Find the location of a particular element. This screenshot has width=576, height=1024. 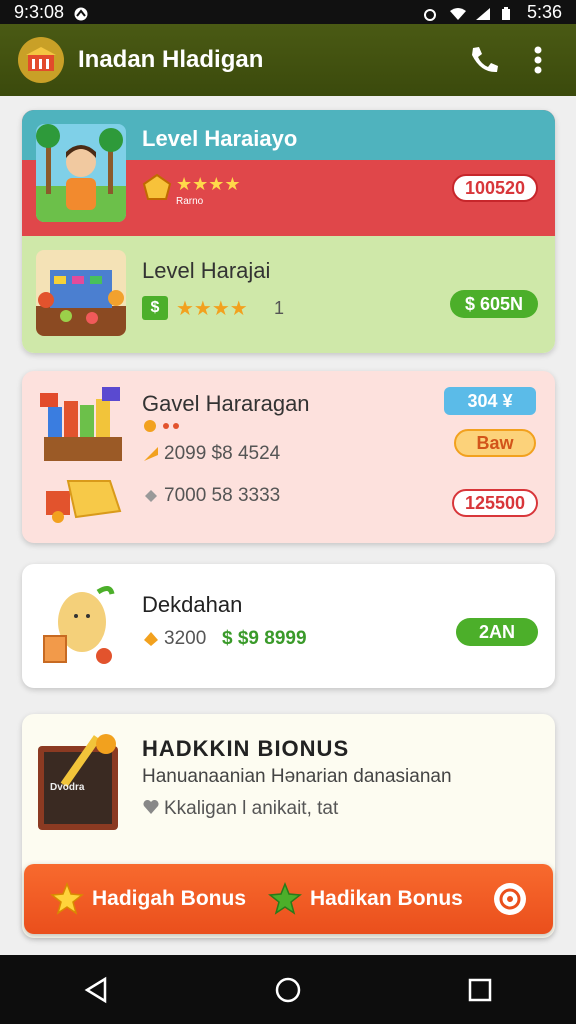

signal-icon is located at coordinates (484, 12).